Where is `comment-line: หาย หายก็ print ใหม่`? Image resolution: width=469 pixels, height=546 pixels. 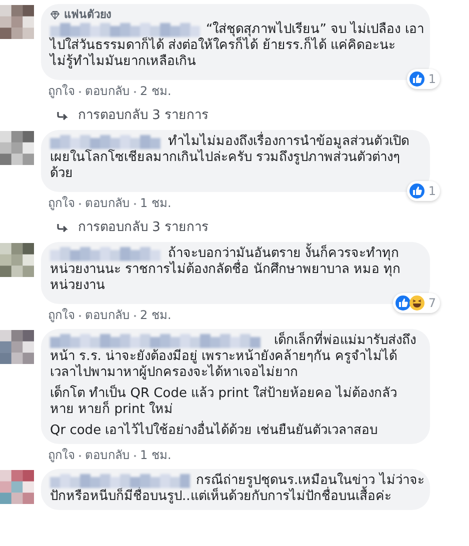
comment-line: หาย หายก็ print ใหม่ is located at coordinates (111, 410).